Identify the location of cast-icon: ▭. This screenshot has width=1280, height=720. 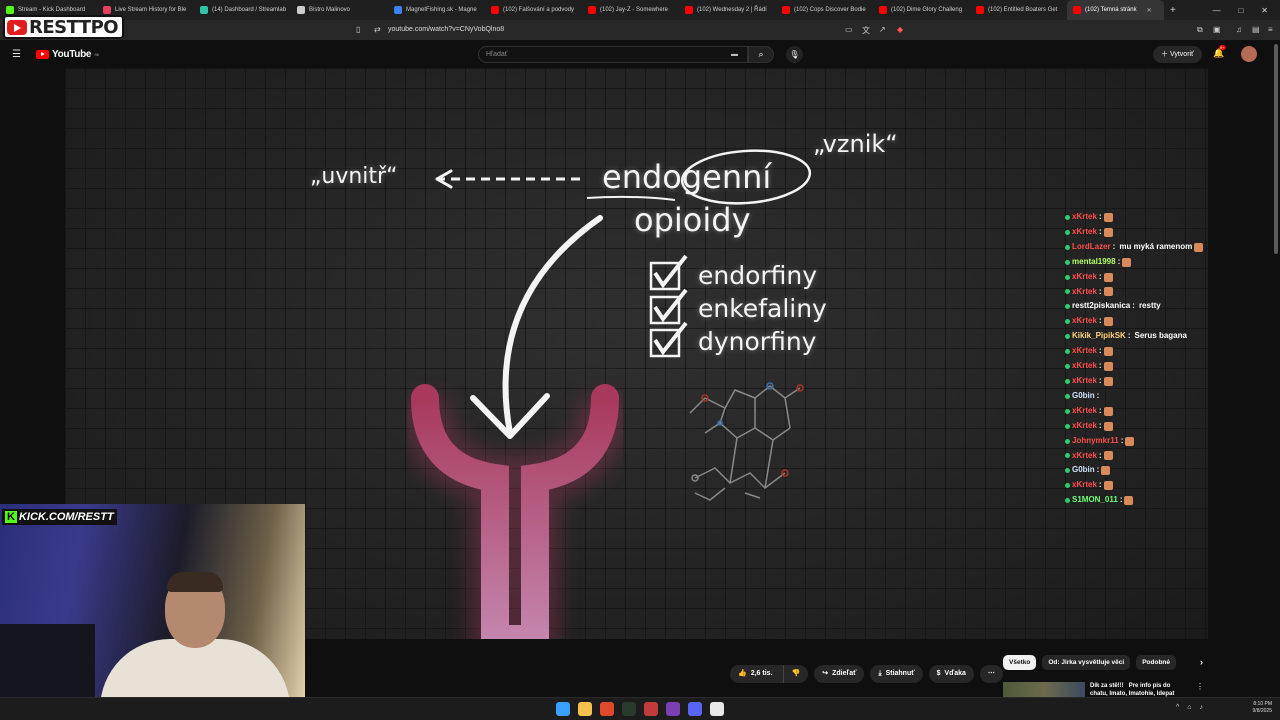
(849, 29).